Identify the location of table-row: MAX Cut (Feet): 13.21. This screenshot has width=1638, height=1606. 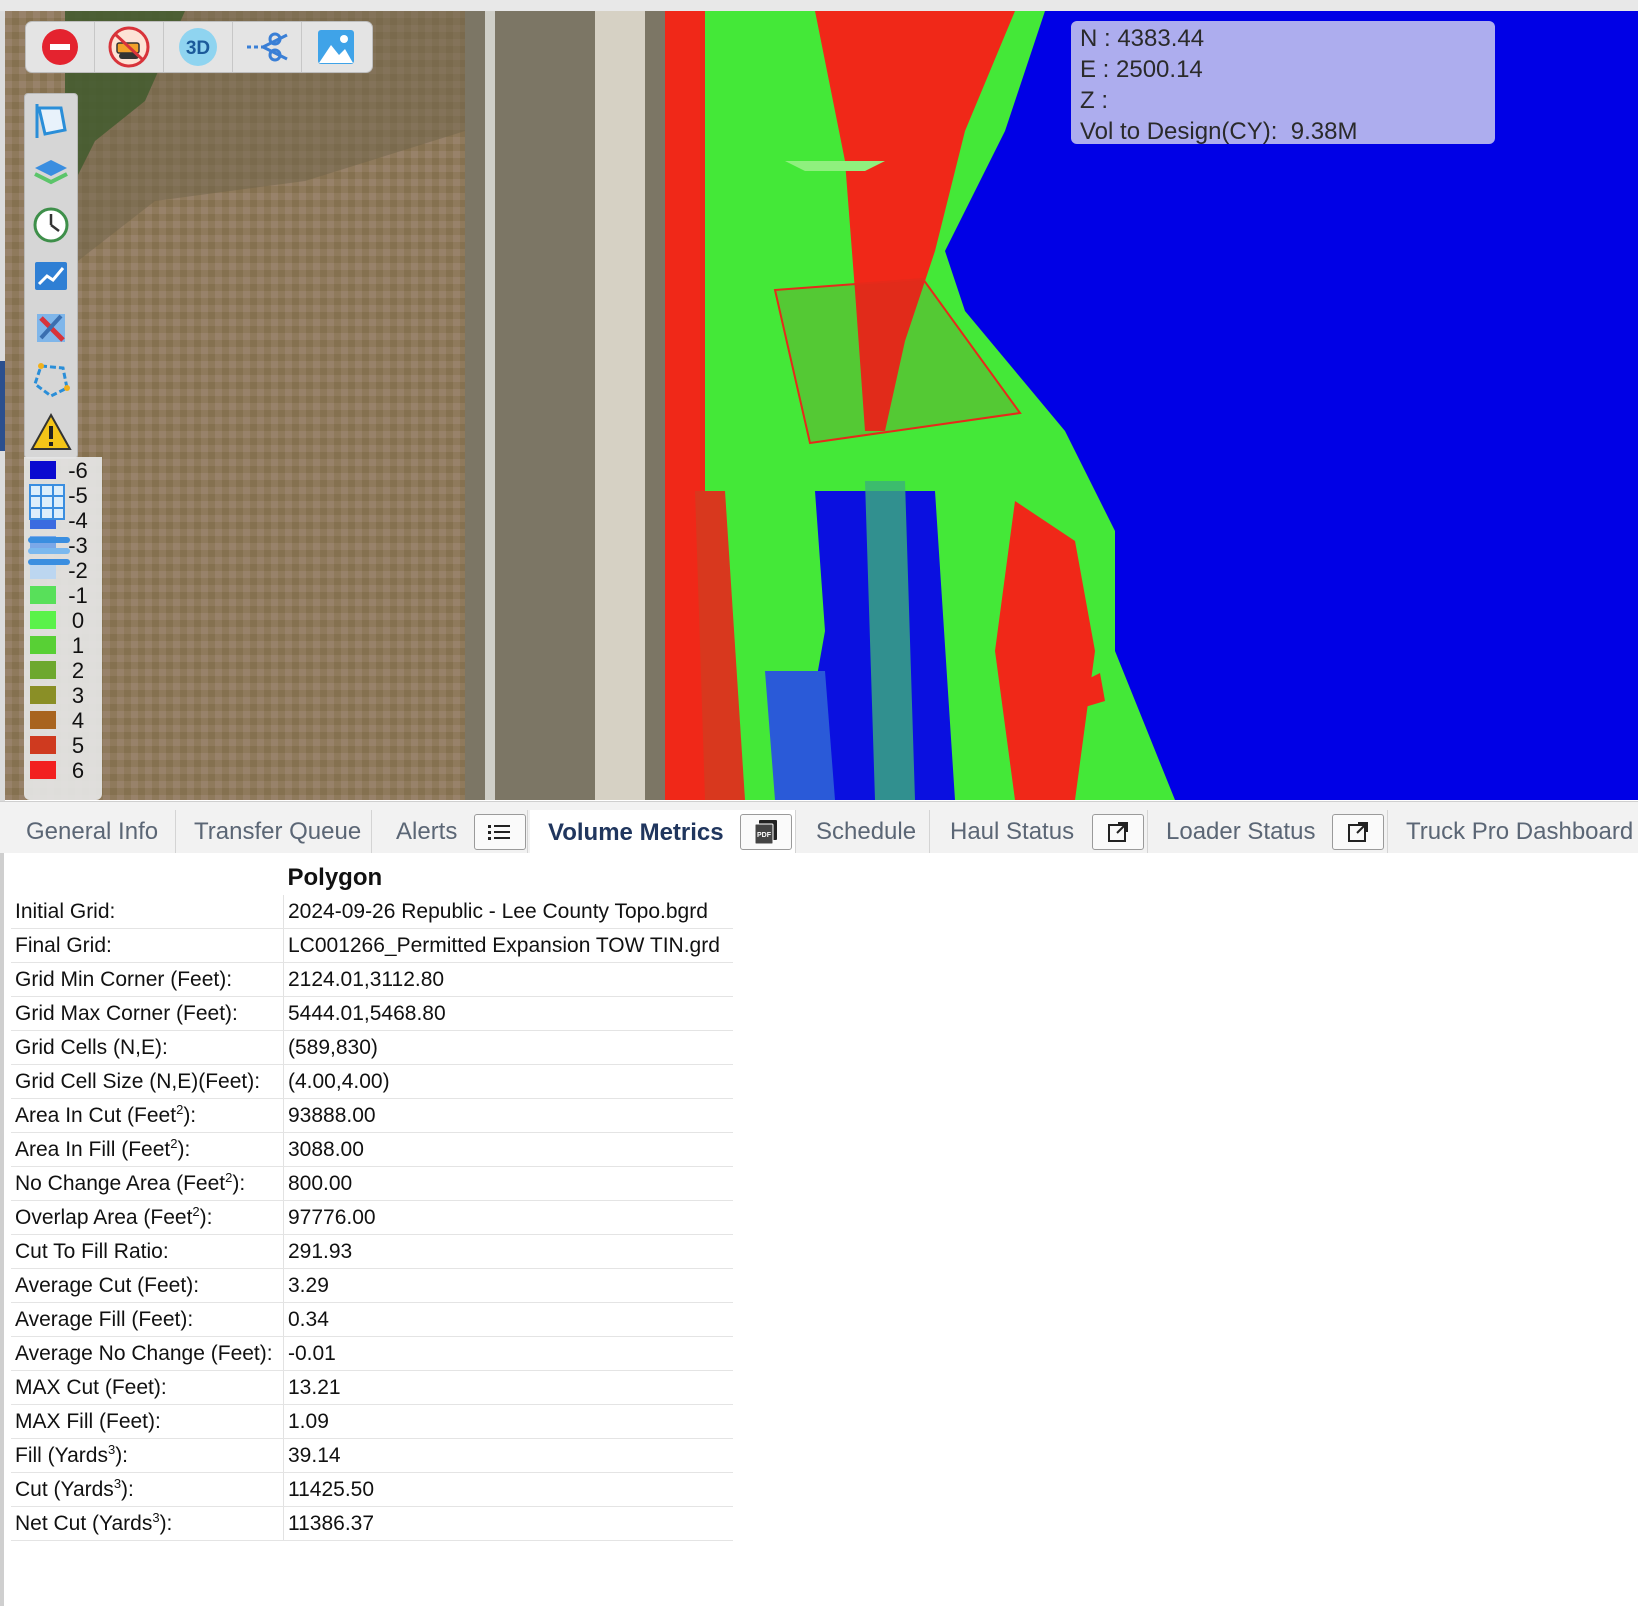
(372, 1387).